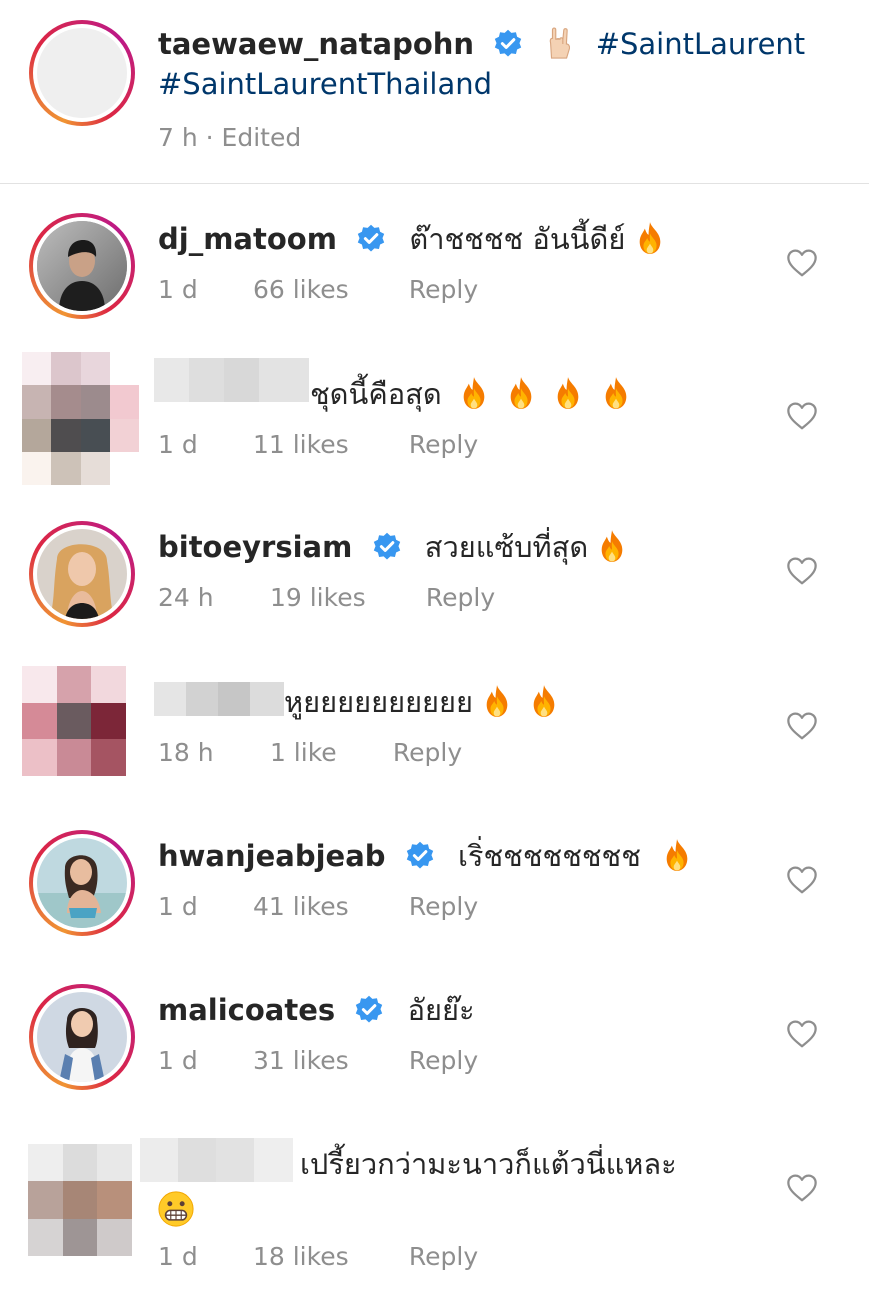 Image resolution: width=869 pixels, height=1290 pixels. I want to click on caption-avatar, so click(82, 73).